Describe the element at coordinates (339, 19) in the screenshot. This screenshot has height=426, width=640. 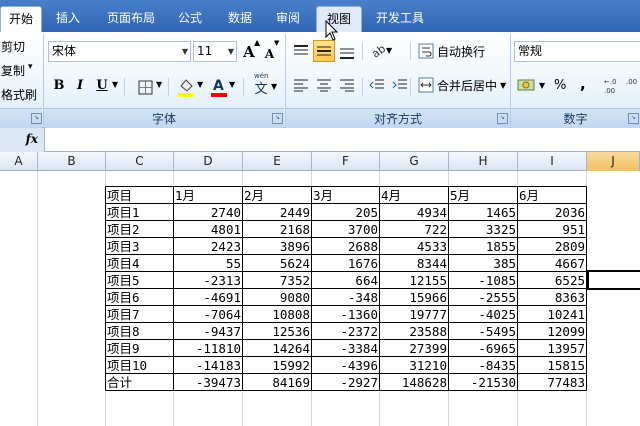
I see `tab-view: 视图` at that location.